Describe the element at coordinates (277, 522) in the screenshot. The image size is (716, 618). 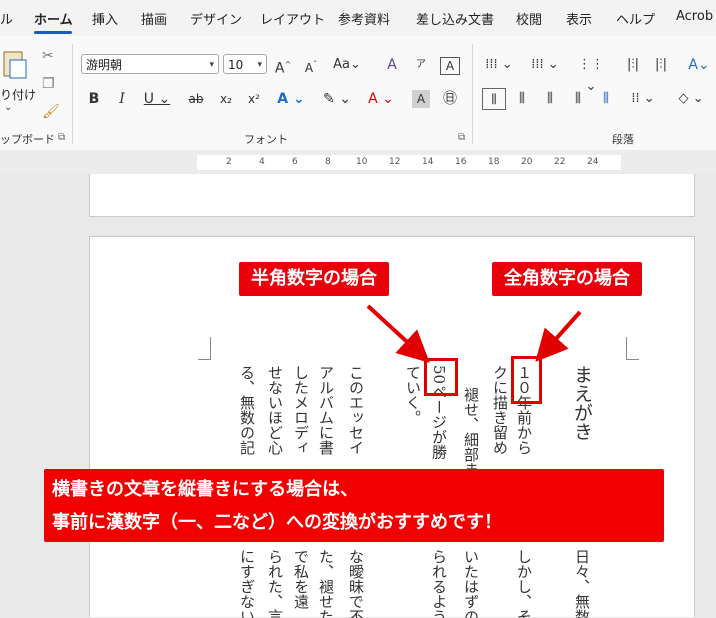
I see `tip-line-2: 事前に漢数字（一、二など）への変換がおすすめです！` at that location.